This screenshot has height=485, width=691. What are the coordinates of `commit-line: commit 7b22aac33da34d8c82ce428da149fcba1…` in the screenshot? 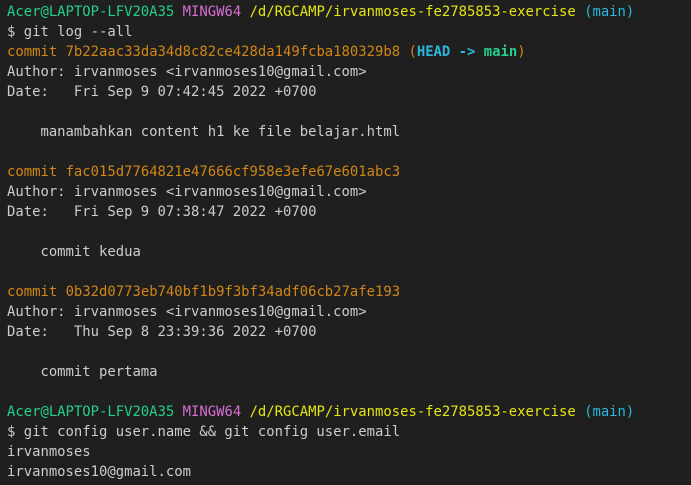 It's located at (349, 52).